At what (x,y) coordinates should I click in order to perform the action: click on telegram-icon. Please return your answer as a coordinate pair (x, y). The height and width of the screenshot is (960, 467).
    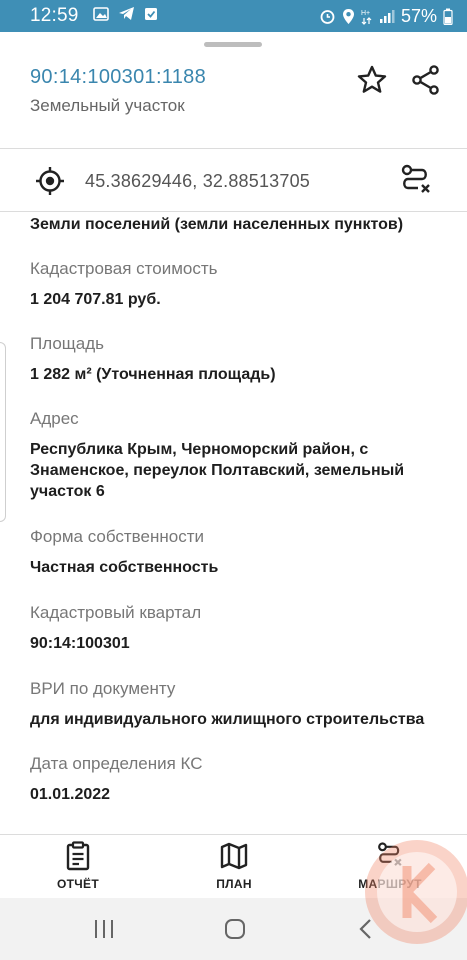
    Looking at the image, I should click on (126, 16).